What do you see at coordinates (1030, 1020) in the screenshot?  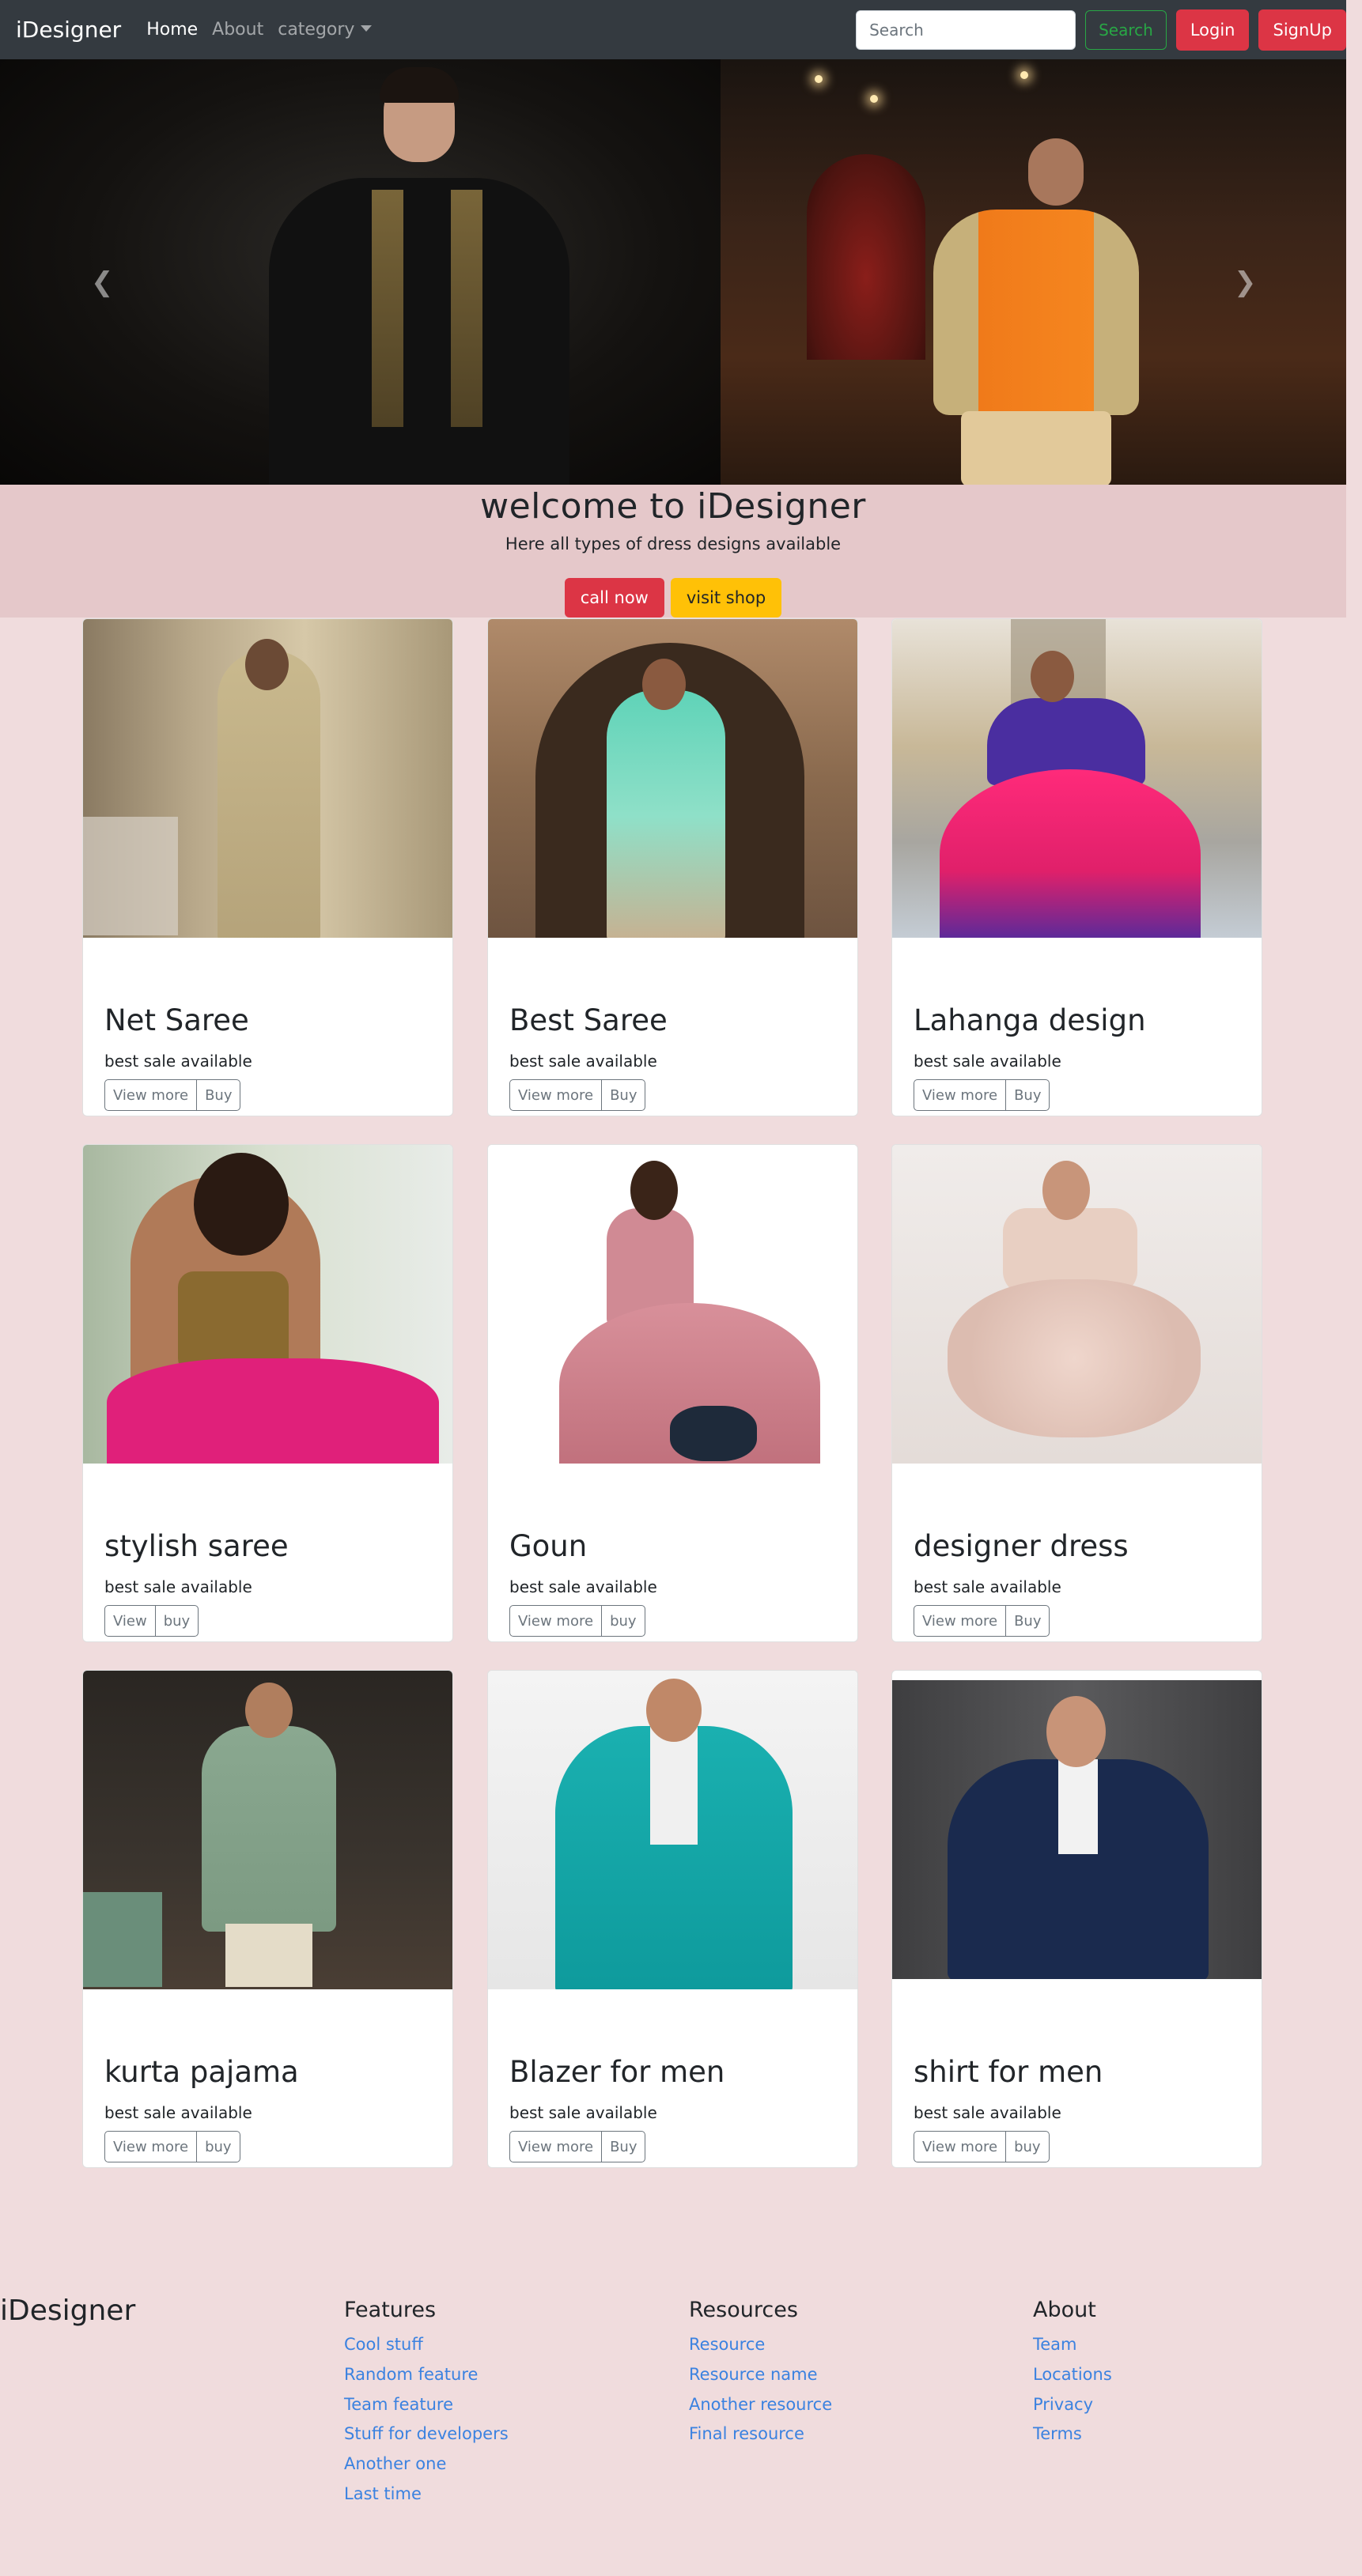 I see `card-title: Lahanga design` at bounding box center [1030, 1020].